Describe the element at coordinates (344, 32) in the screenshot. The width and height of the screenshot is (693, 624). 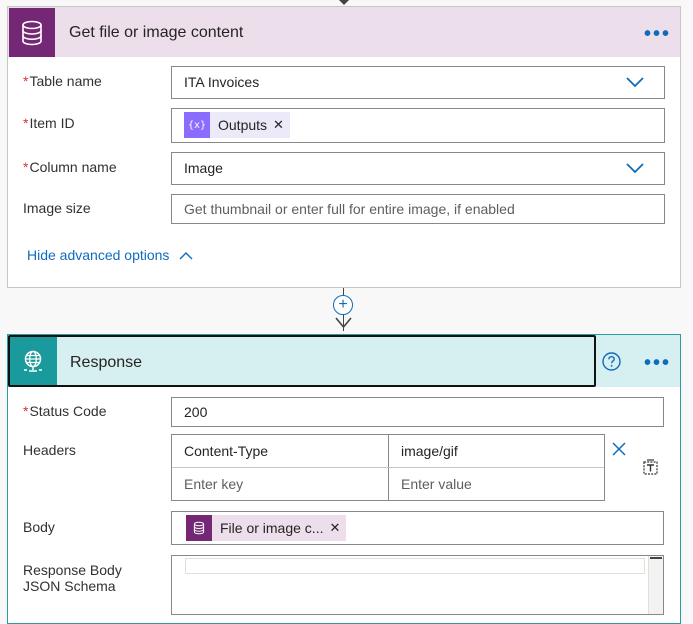
I see `card-header: Get file or image content •••` at that location.